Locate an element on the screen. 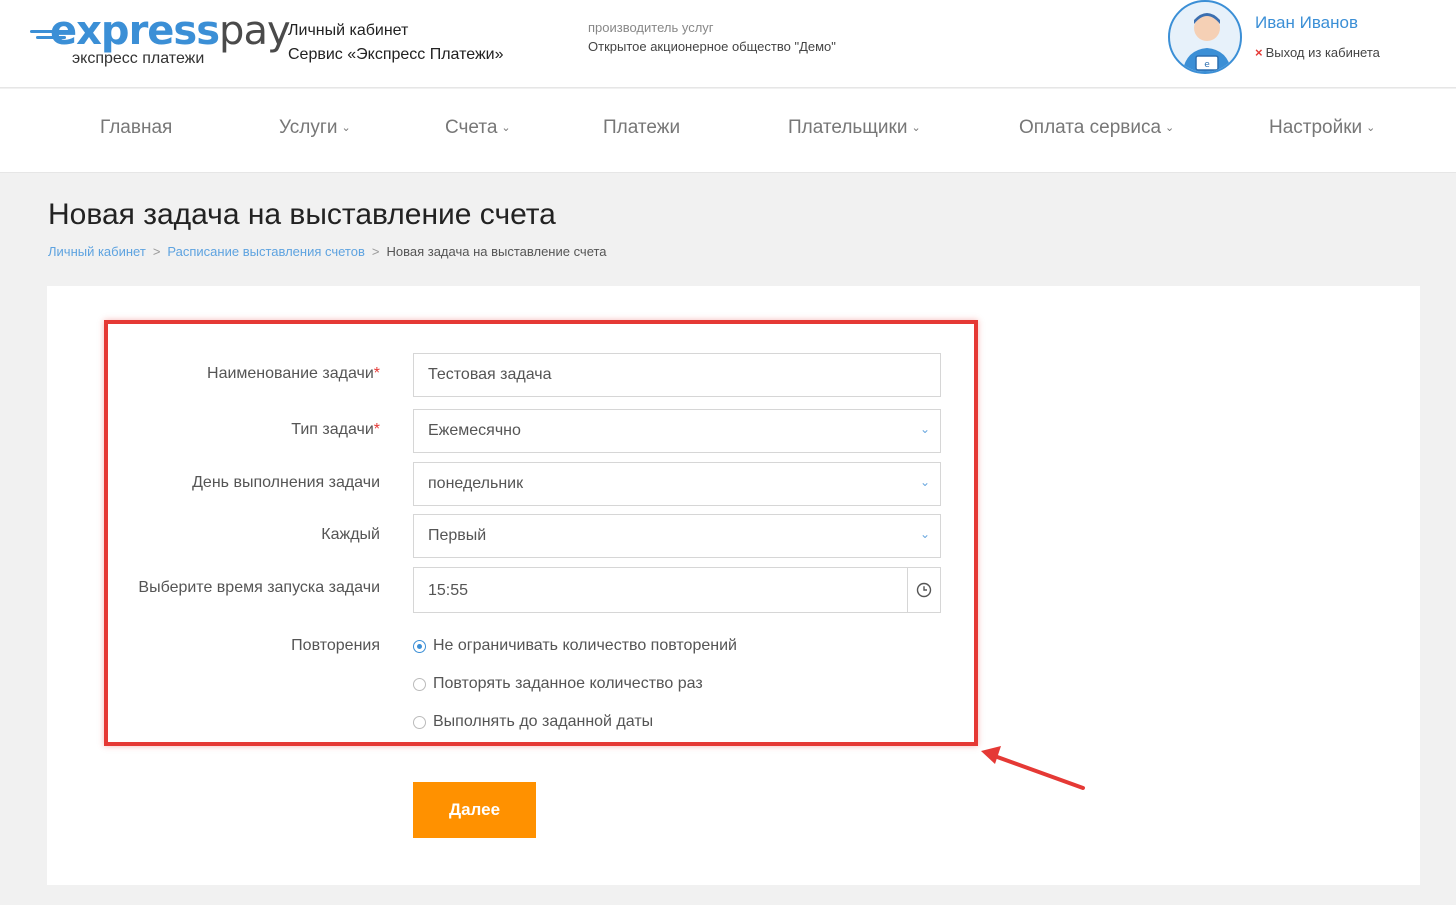  logout-link: × Выход из кабинета is located at coordinates (1317, 52).